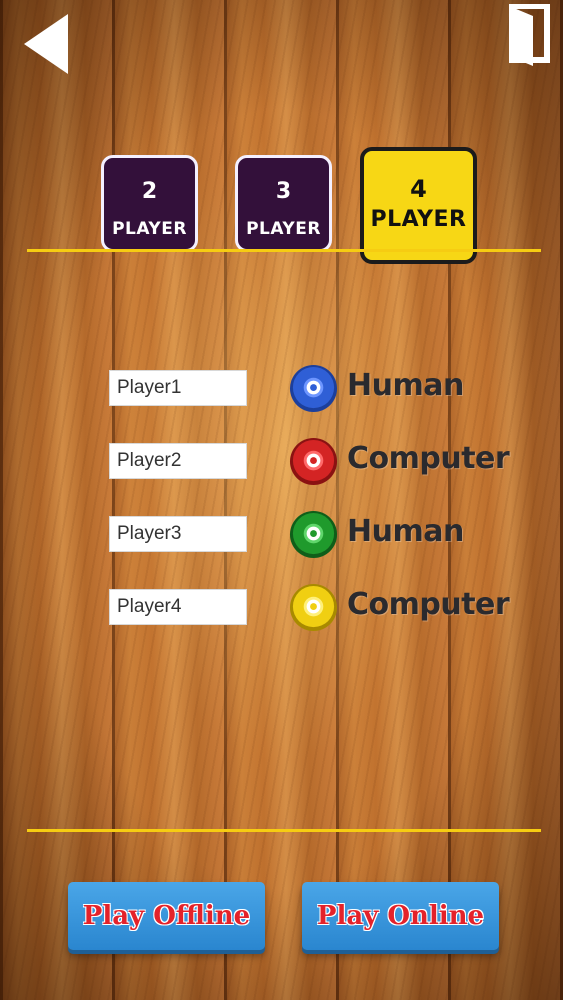  I want to click on bottom-divider, so click(284, 830).